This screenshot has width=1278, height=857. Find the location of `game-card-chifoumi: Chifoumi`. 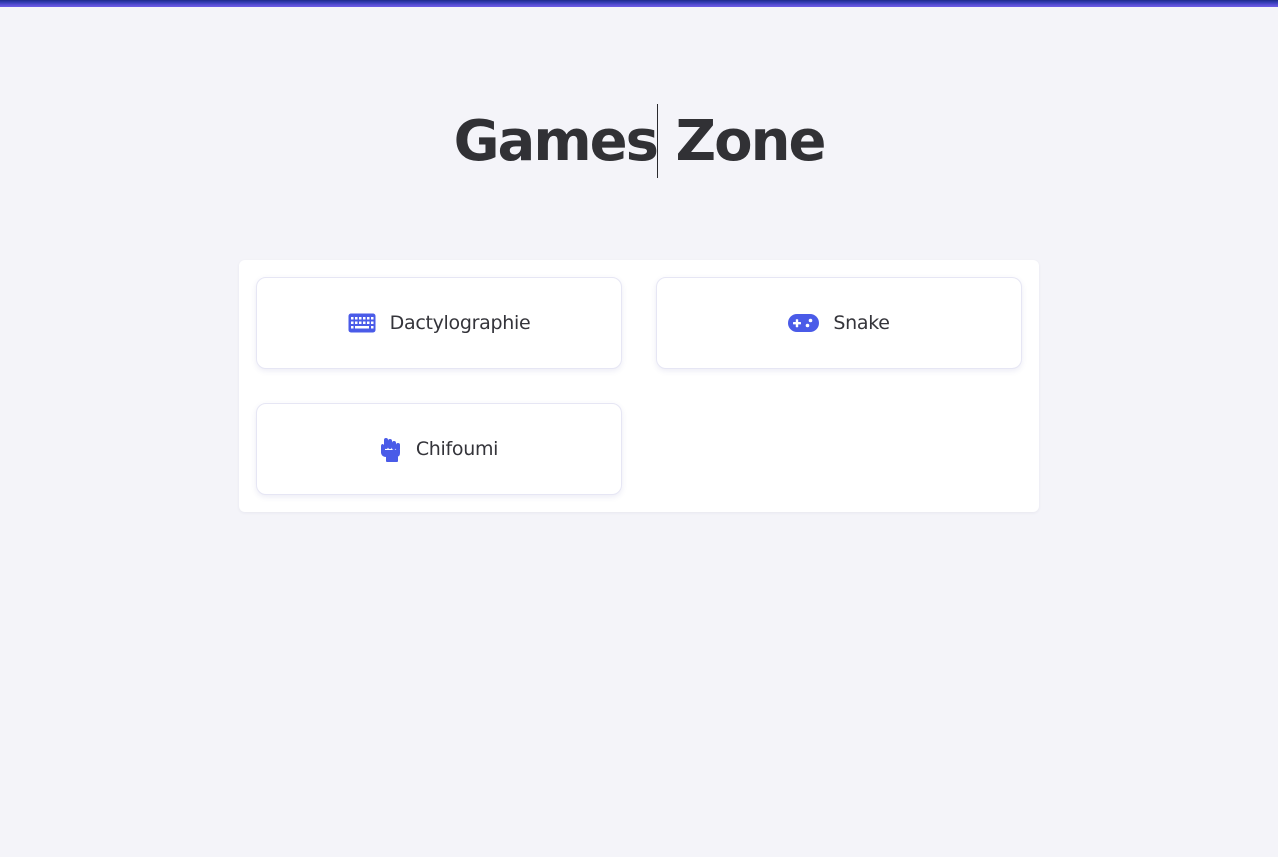

game-card-chifoumi: Chifoumi is located at coordinates (439, 449).